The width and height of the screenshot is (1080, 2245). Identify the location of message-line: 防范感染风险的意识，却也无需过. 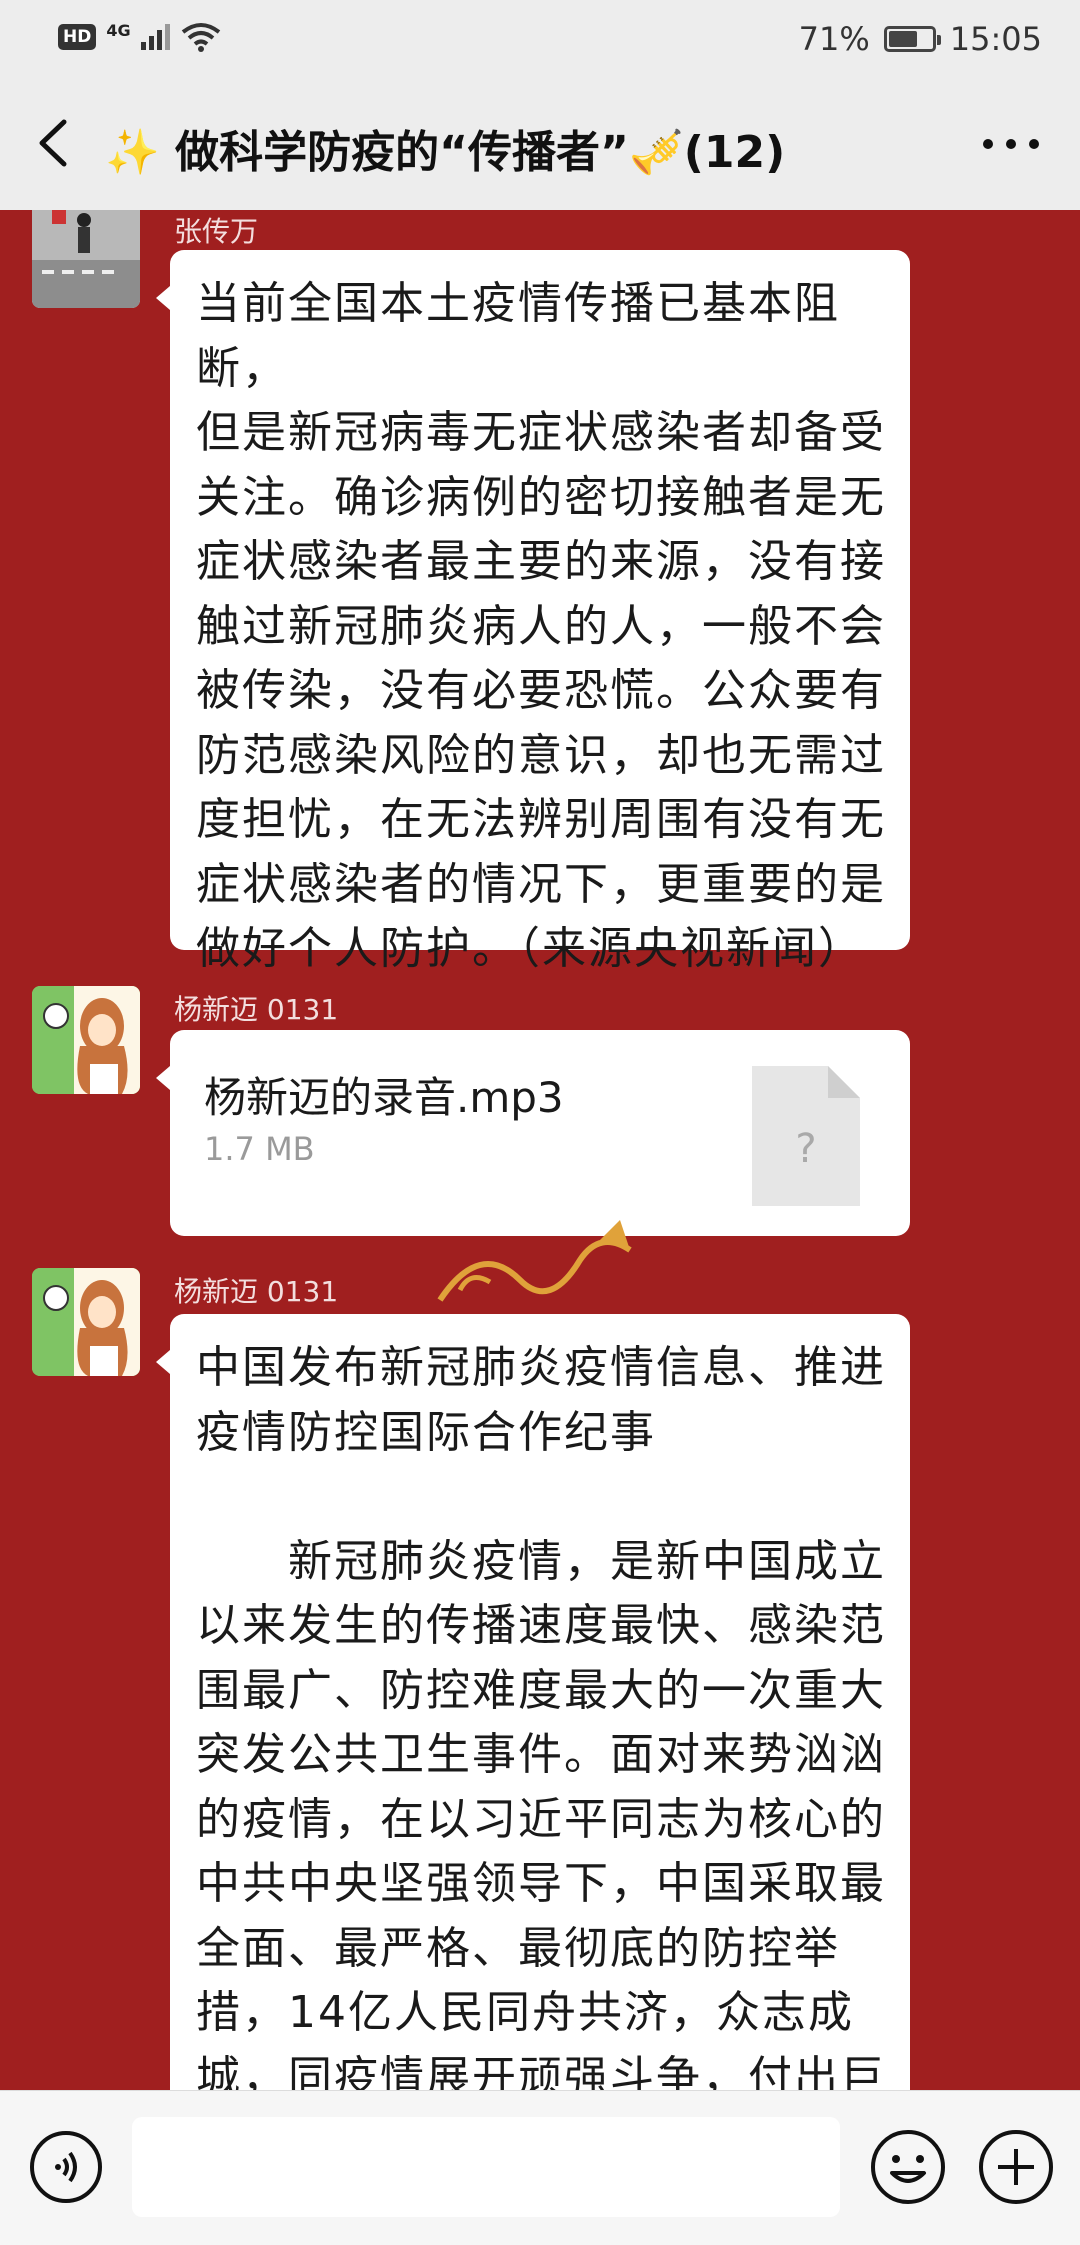
(541, 755).